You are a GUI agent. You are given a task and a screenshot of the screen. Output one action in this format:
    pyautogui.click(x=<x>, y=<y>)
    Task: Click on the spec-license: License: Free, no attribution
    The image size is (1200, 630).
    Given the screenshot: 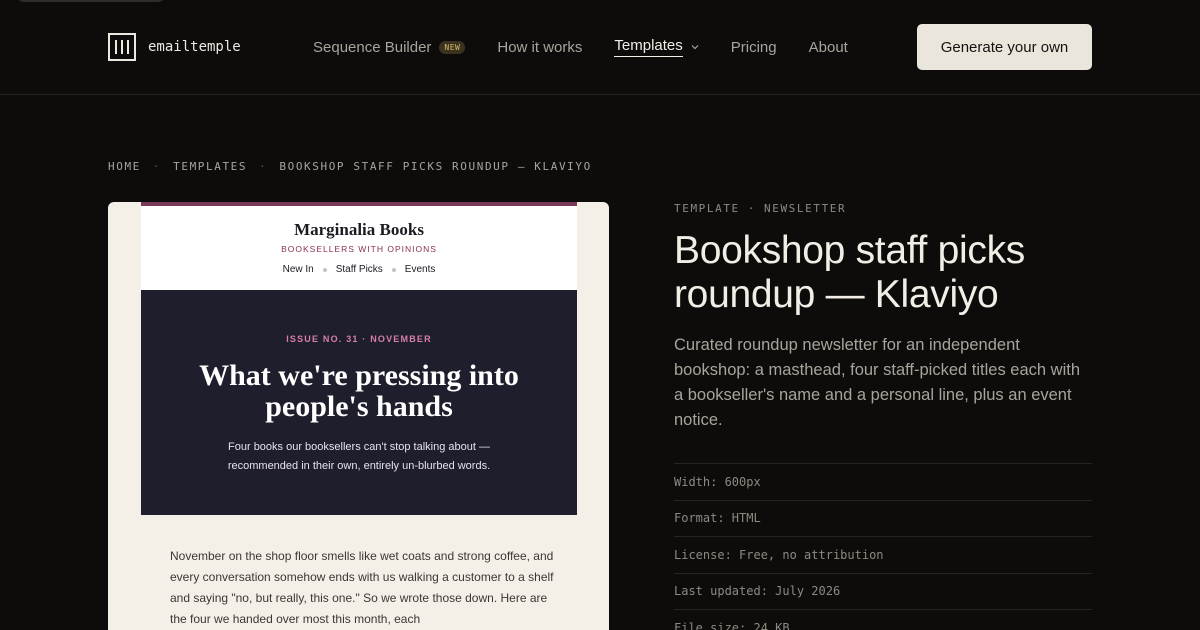 What is the action you would take?
    pyautogui.click(x=883, y=555)
    